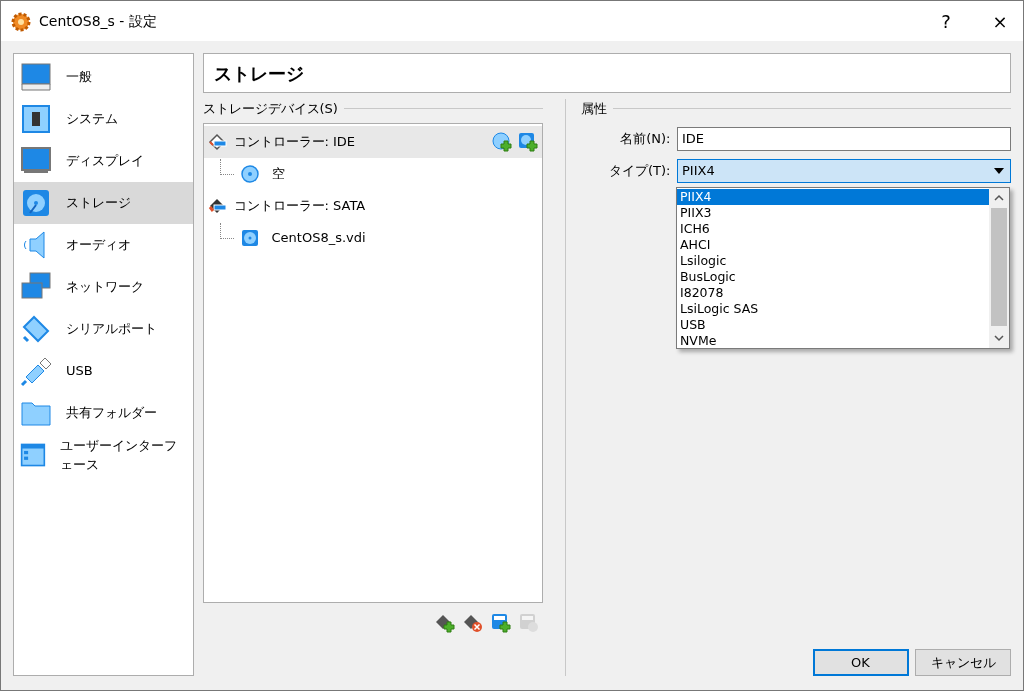 Image resolution: width=1024 pixels, height=691 pixels. Describe the element at coordinates (501, 141) in the screenshot. I see `add-optical-drive-icon` at that location.